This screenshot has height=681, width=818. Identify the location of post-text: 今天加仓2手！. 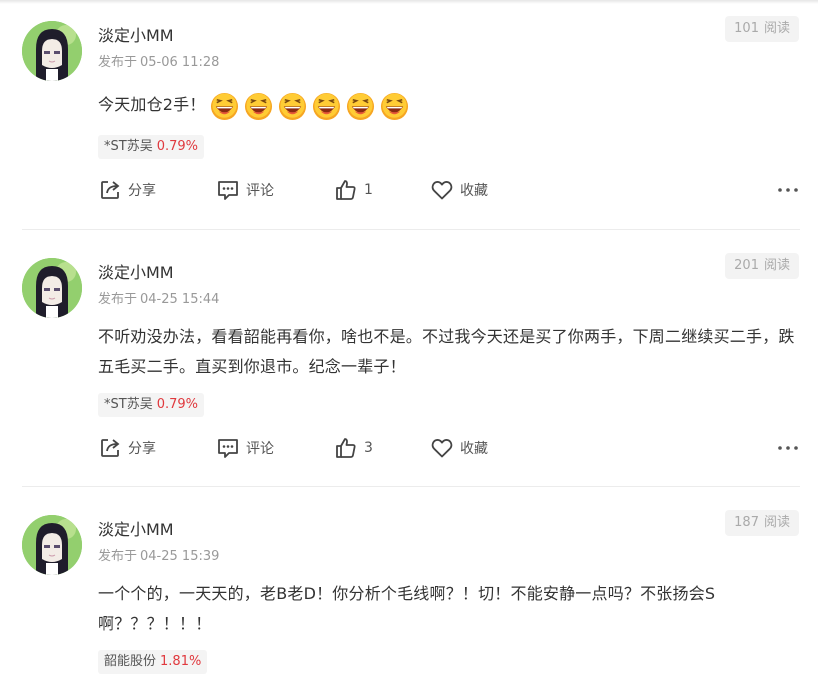
(152, 104).